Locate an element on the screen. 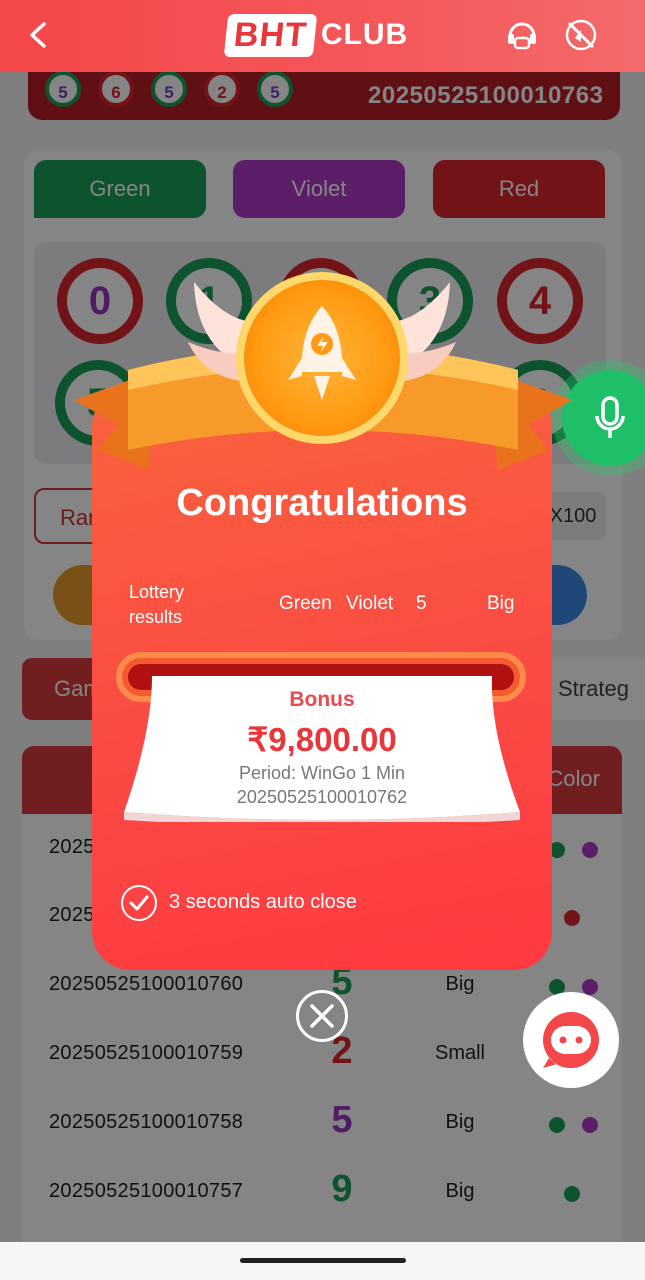 The width and height of the screenshot is (645, 1280). close-button is located at coordinates (322, 1016).